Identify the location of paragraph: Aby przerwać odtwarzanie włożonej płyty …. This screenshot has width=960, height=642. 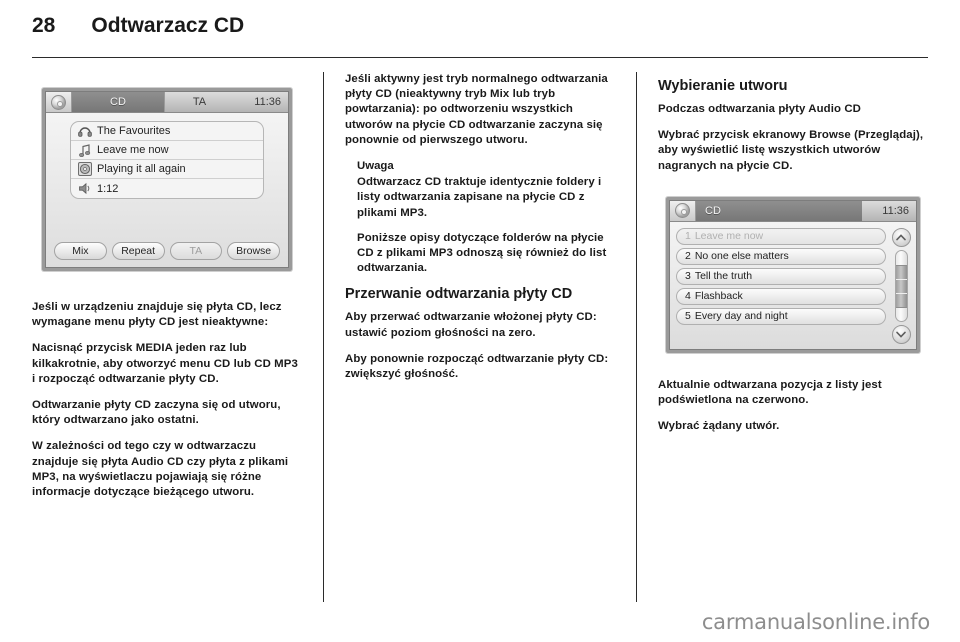
(471, 325).